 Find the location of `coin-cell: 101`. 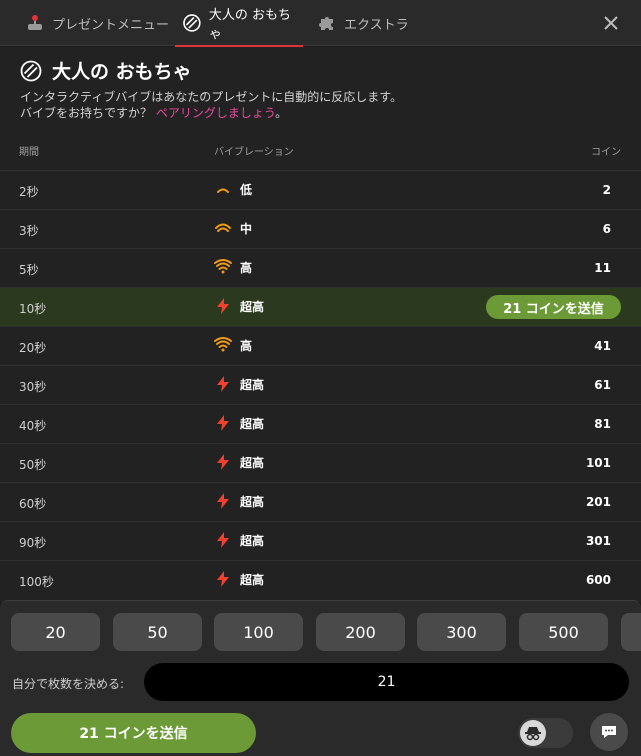

coin-cell: 101 is located at coordinates (598, 463).